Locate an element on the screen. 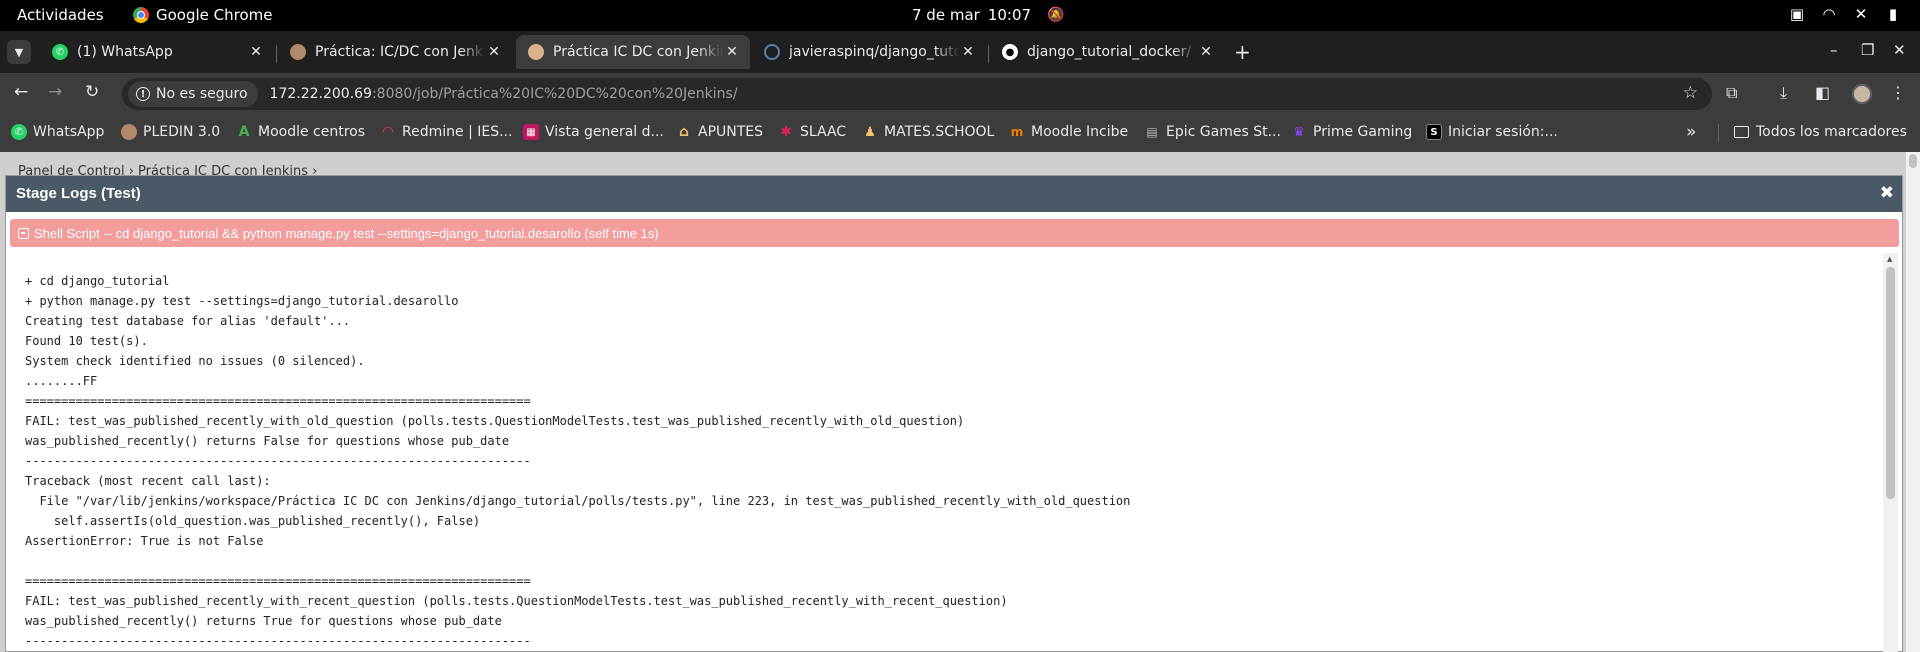 The height and width of the screenshot is (652, 1920). clock-date: 7 de mar is located at coordinates (946, 15).